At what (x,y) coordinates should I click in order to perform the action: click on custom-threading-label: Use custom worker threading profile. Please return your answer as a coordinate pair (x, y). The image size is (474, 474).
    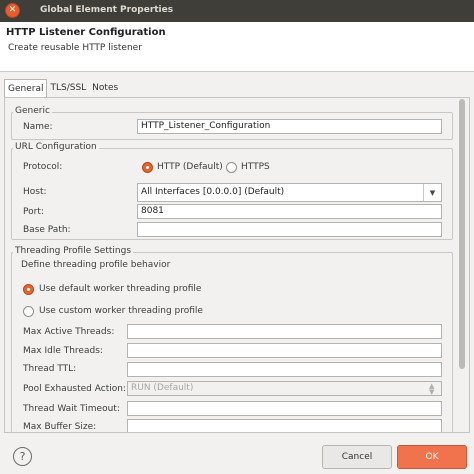
    Looking at the image, I should click on (121, 311).